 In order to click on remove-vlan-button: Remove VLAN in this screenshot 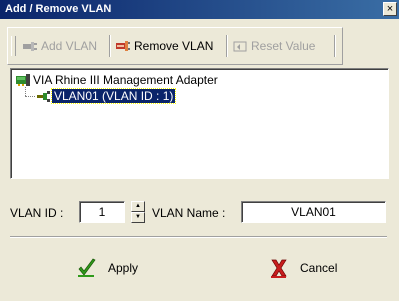, I will do `click(164, 46)`.